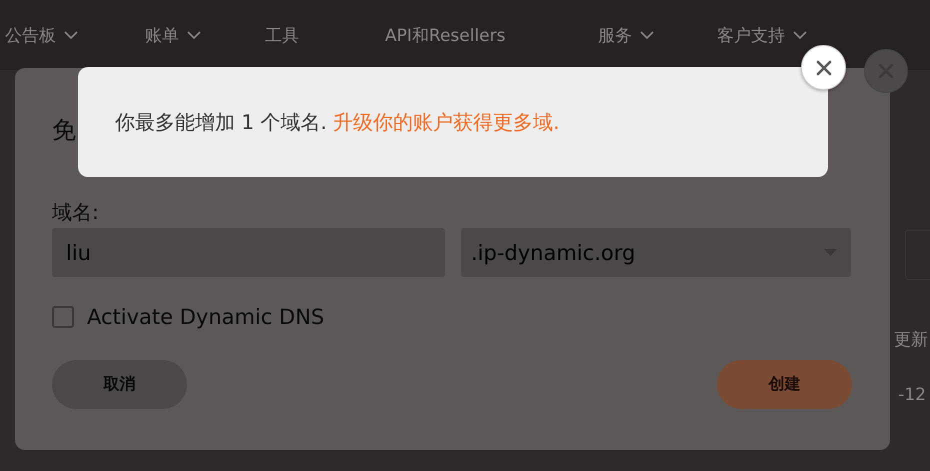 The image size is (930, 471). Describe the element at coordinates (64, 130) in the screenshot. I see `dialog-title: 免` at that location.